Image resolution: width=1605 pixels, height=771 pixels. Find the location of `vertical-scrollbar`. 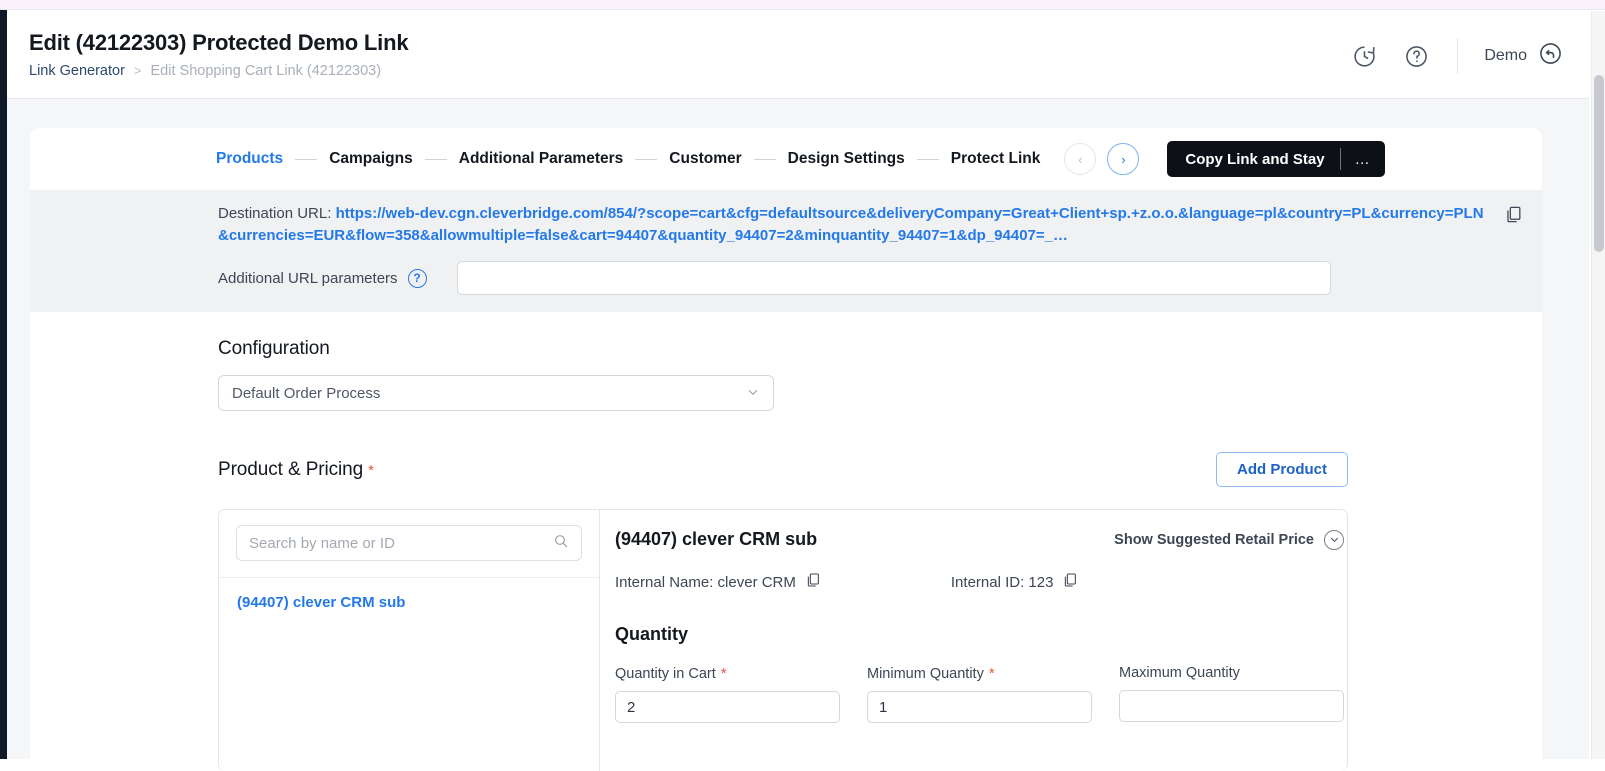

vertical-scrollbar is located at coordinates (1598, 385).